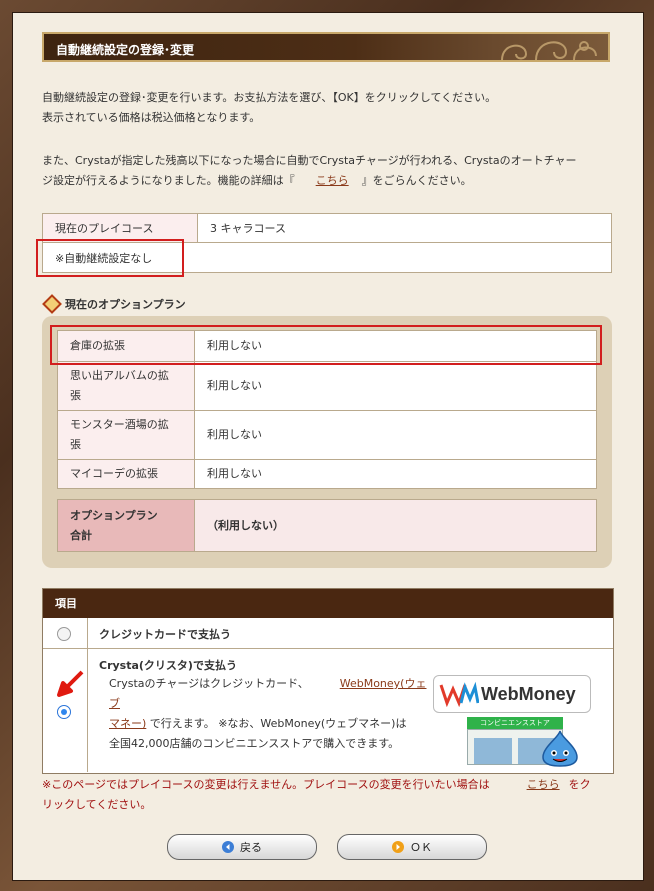  Describe the element at coordinates (52, 304) in the screenshot. I see `diamond-icon` at that location.